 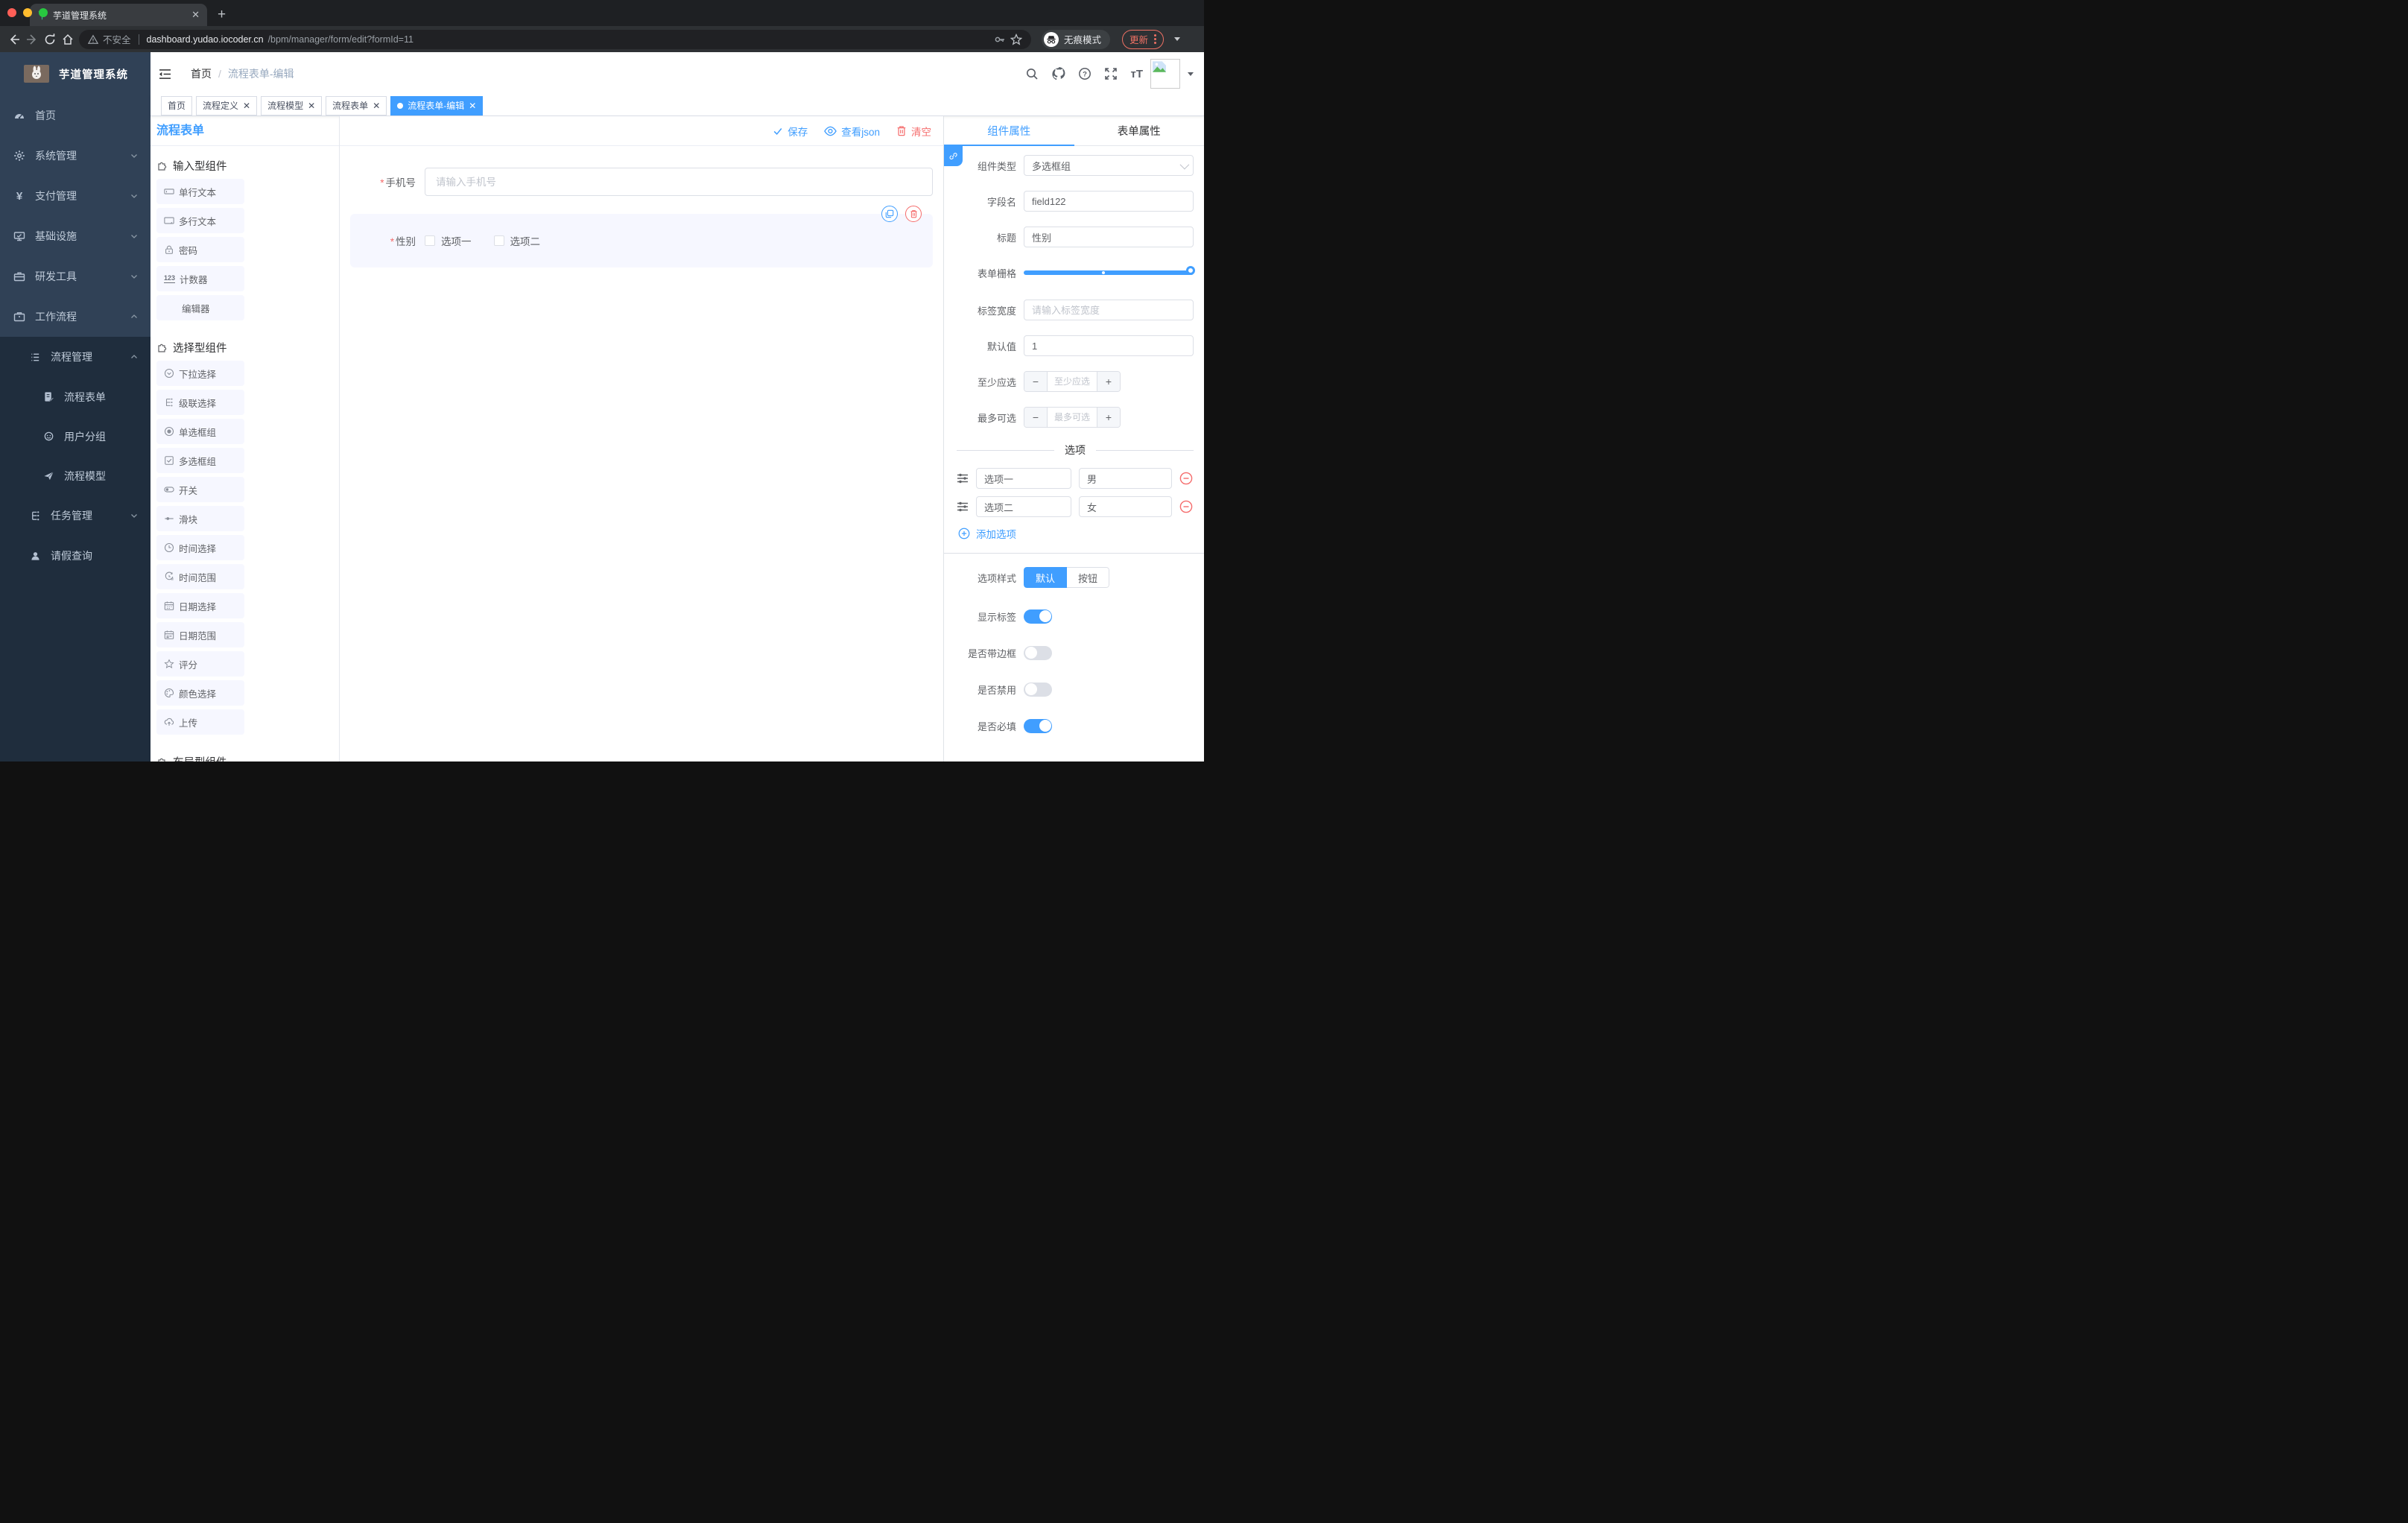 I want to click on component-color-picker: 颜色选择, so click(x=200, y=693).